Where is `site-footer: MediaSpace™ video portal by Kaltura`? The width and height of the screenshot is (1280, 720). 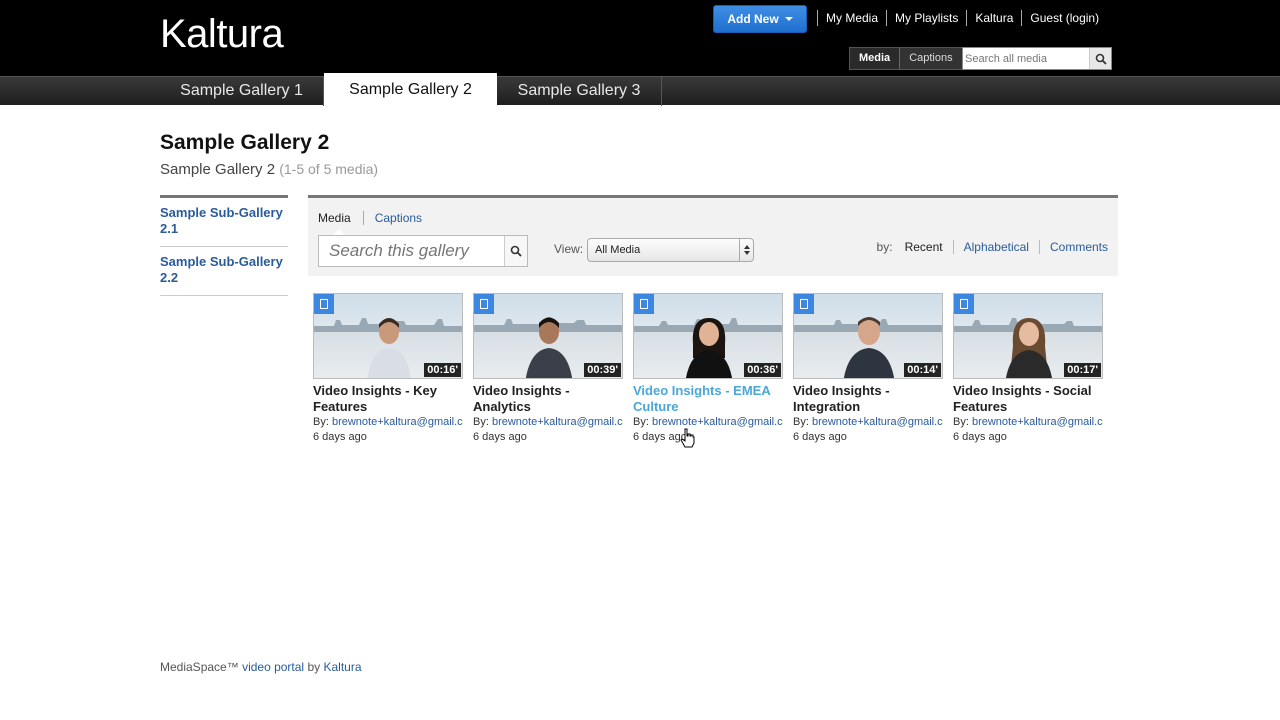 site-footer: MediaSpace™ video portal by Kaltura is located at coordinates (261, 667).